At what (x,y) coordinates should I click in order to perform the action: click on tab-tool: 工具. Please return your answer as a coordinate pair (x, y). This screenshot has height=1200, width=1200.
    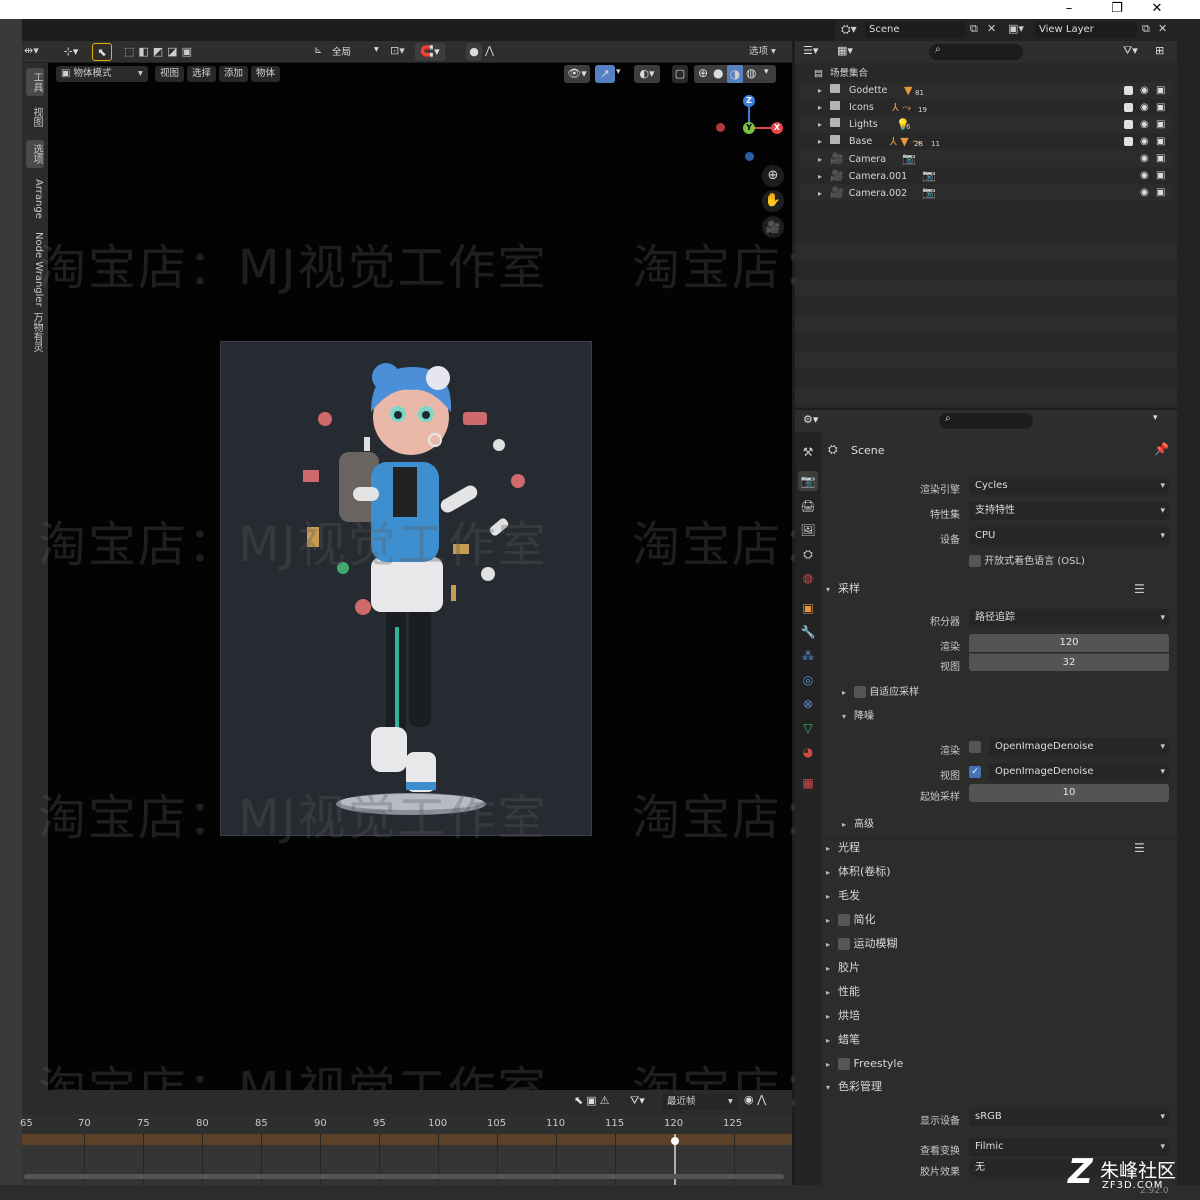
    Looking at the image, I should click on (35, 82).